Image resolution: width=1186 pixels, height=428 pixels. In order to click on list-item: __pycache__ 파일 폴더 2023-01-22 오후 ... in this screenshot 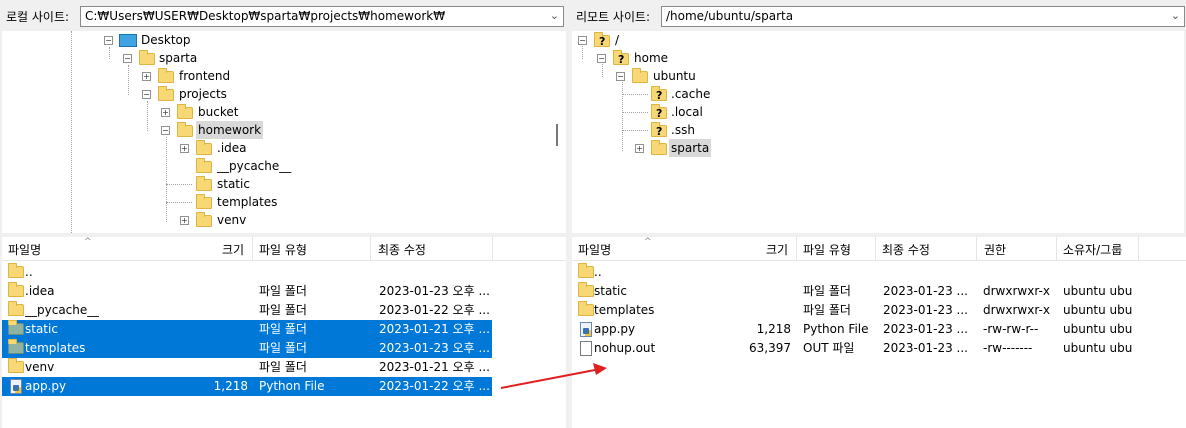, I will do `click(247, 310)`.